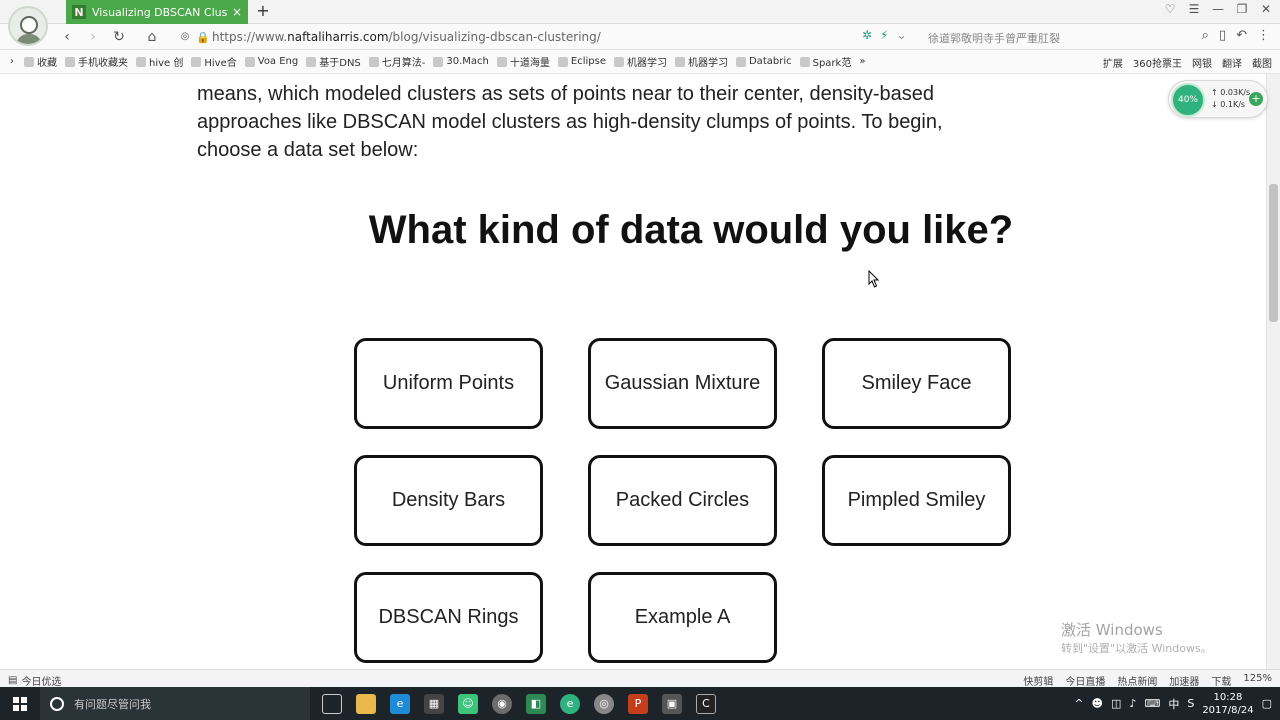 This screenshot has width=1280, height=720. Describe the element at coordinates (159, 61) in the screenshot. I see `bookmark-item: hive 创` at that location.